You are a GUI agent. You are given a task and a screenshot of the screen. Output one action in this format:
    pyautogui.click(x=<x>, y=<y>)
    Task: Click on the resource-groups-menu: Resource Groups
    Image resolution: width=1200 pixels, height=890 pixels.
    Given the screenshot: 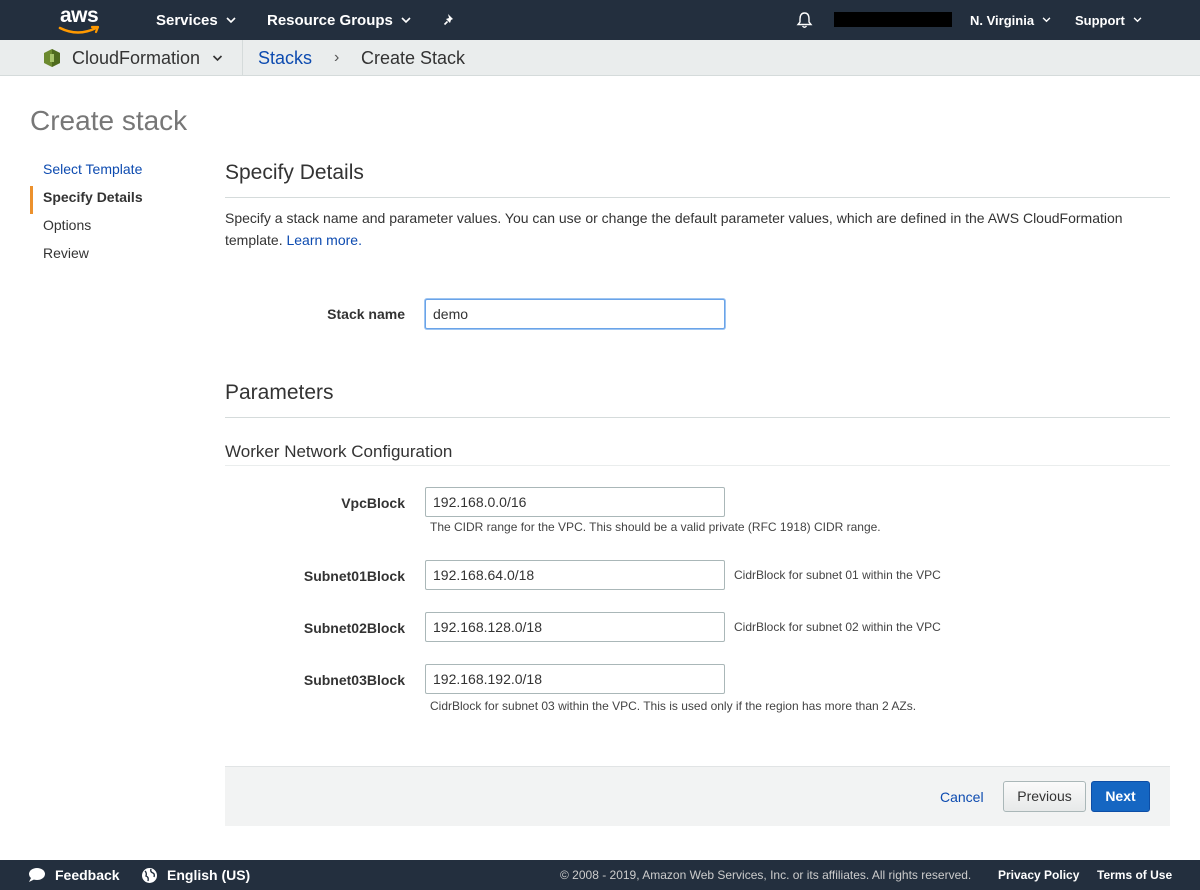 What is the action you would take?
    pyautogui.click(x=339, y=20)
    